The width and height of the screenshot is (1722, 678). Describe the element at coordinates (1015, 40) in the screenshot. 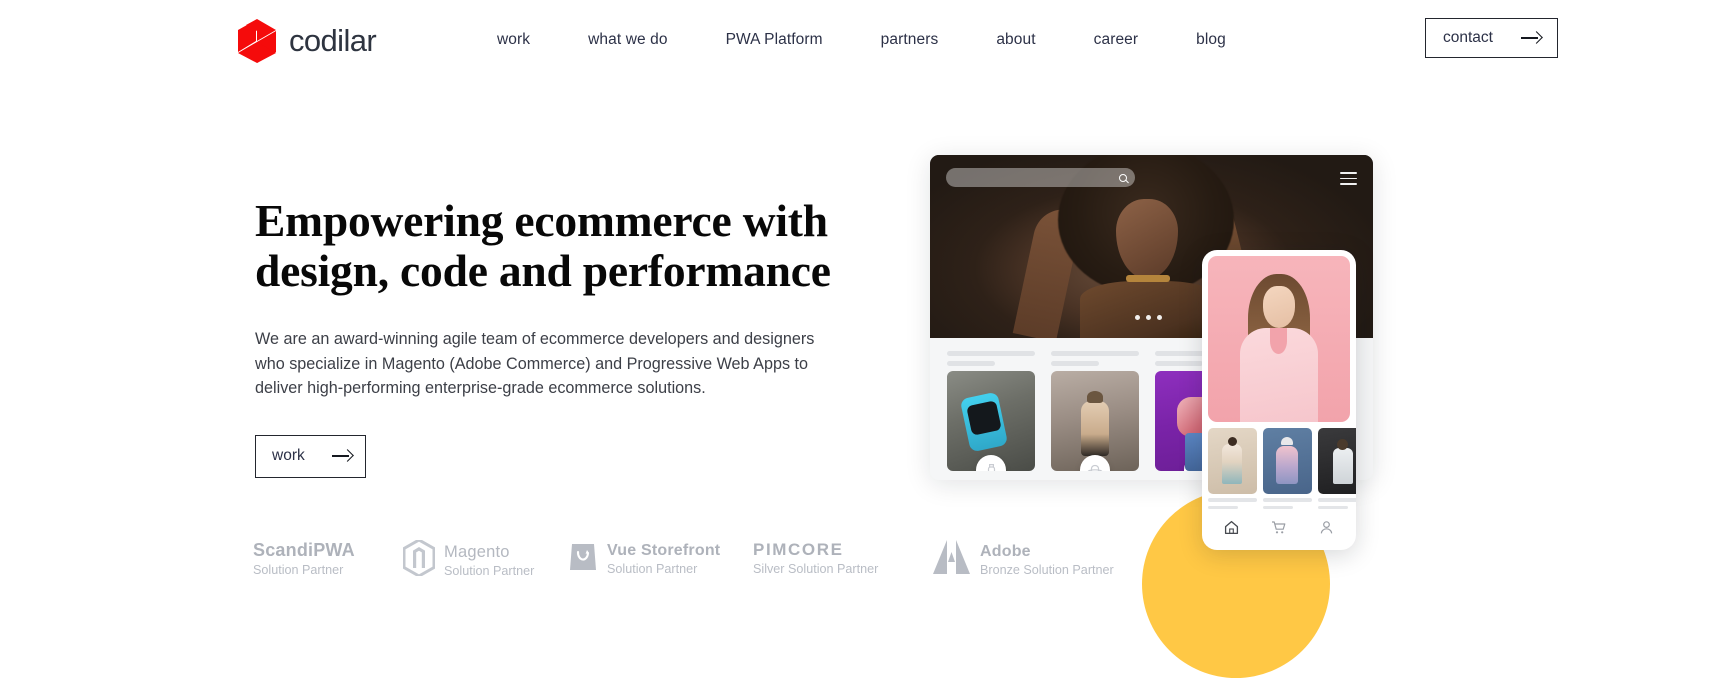

I see `nav-item-about: about` at that location.